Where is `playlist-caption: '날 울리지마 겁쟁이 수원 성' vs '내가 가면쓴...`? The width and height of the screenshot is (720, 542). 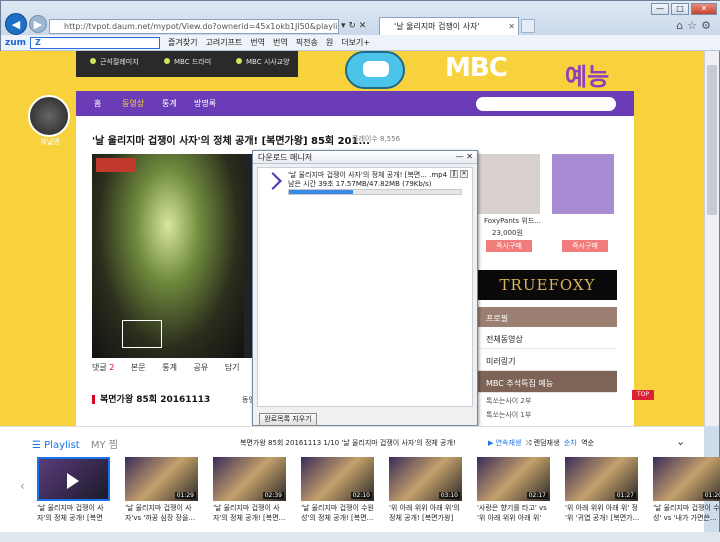
playlist-caption: '날 울리지마 겁쟁이 수원 성' vs '내가 가면쓴... is located at coordinates (686, 513).